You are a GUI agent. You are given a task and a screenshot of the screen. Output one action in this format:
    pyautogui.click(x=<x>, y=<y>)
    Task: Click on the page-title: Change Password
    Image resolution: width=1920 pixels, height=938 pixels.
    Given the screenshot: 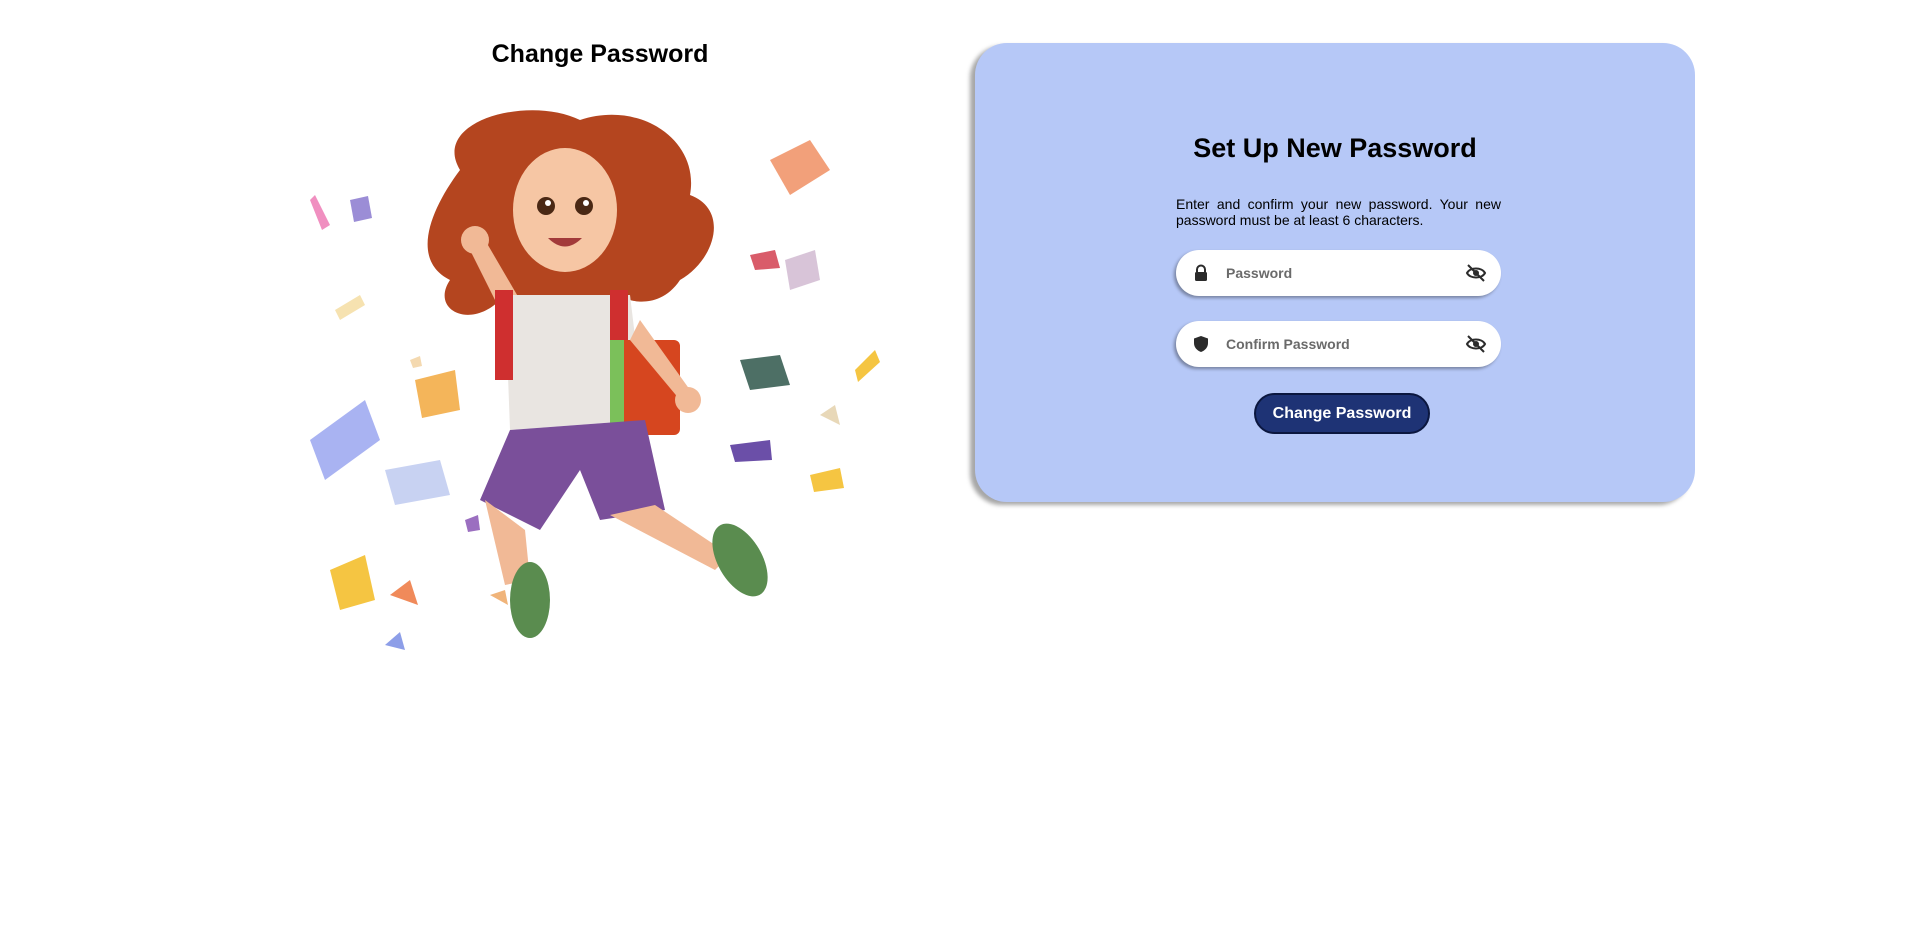 What is the action you would take?
    pyautogui.click(x=600, y=54)
    